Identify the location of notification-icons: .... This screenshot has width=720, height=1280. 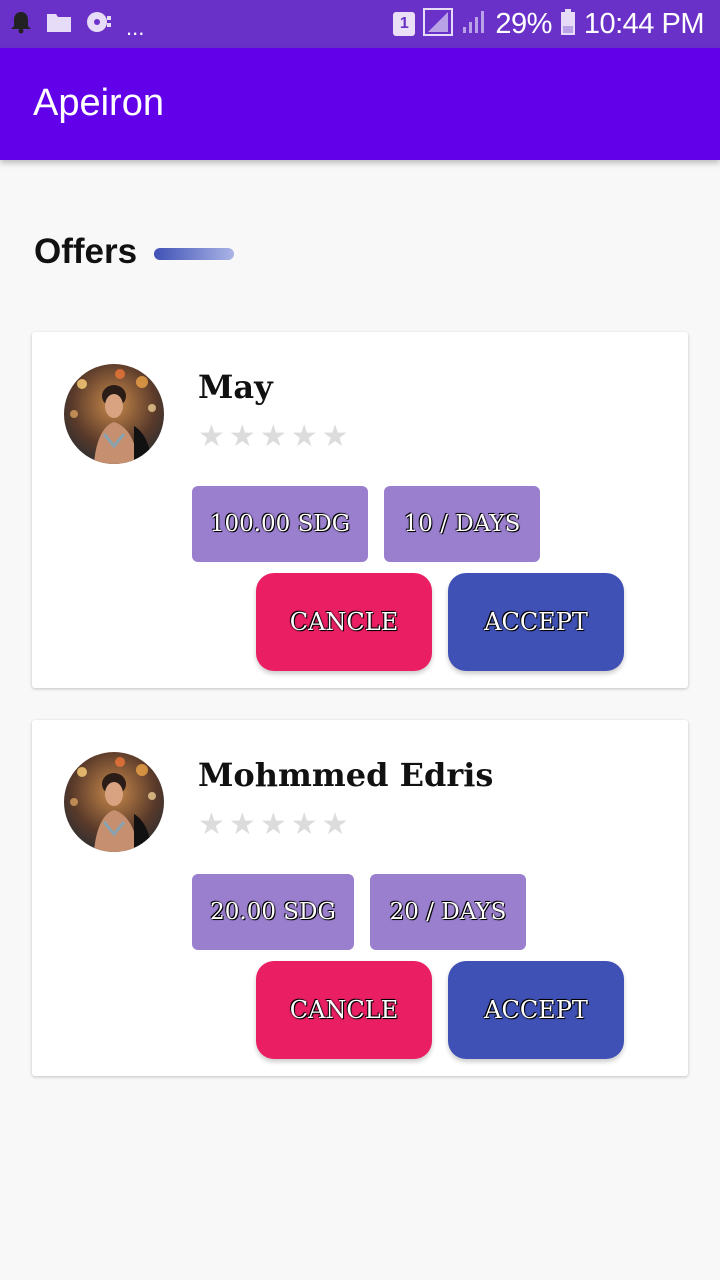
(77, 24).